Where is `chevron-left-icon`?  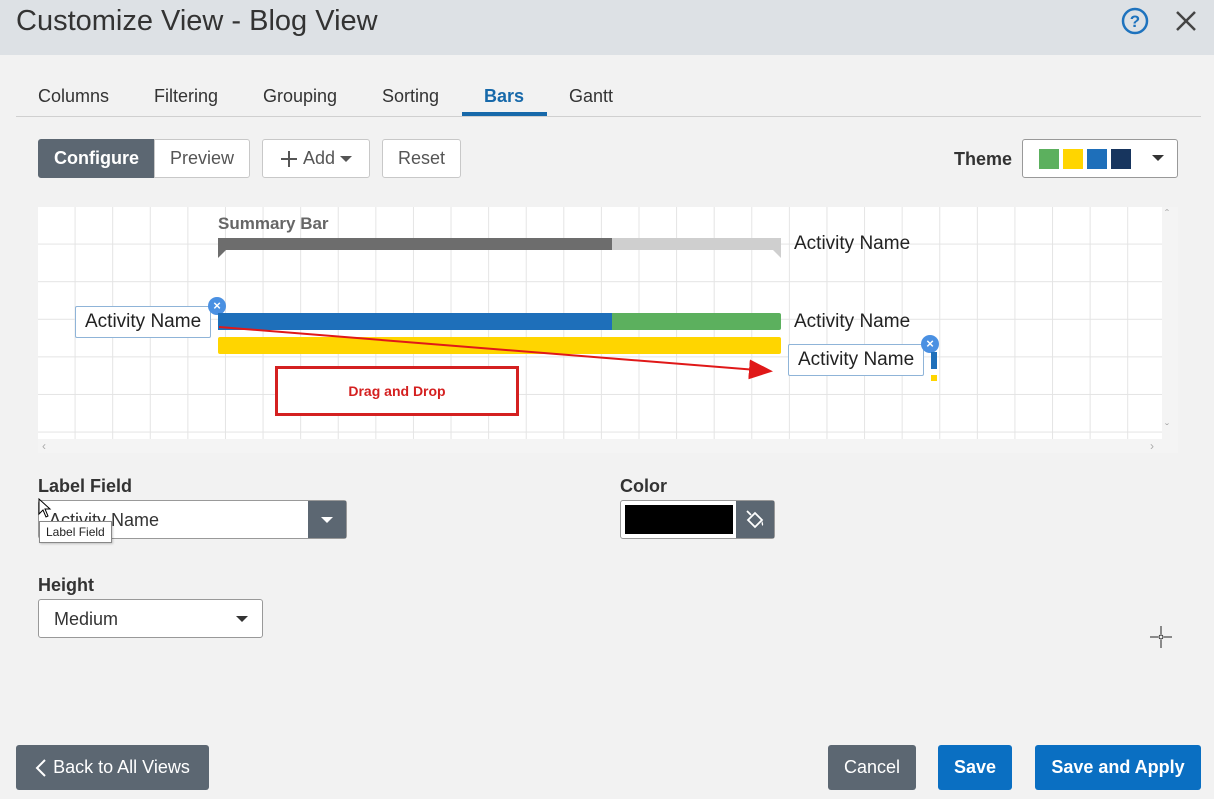
chevron-left-icon is located at coordinates (40, 767).